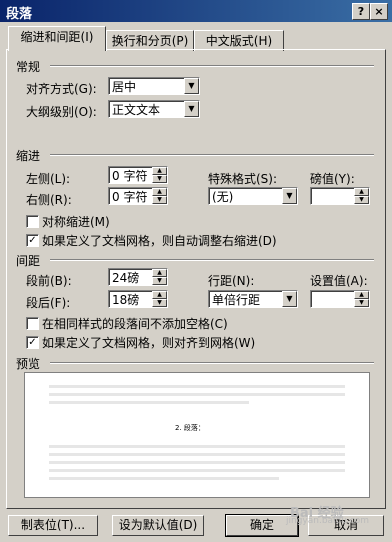  What do you see at coordinates (243, 179) in the screenshot?
I see `special-indent-label: 特殊格式(S):` at bounding box center [243, 179].